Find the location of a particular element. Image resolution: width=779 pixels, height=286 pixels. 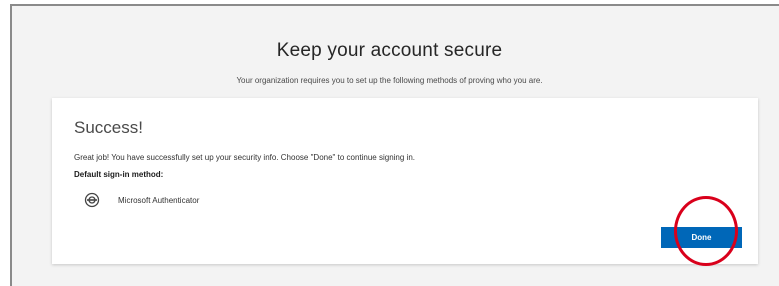

done-button: Done is located at coordinates (701, 237).